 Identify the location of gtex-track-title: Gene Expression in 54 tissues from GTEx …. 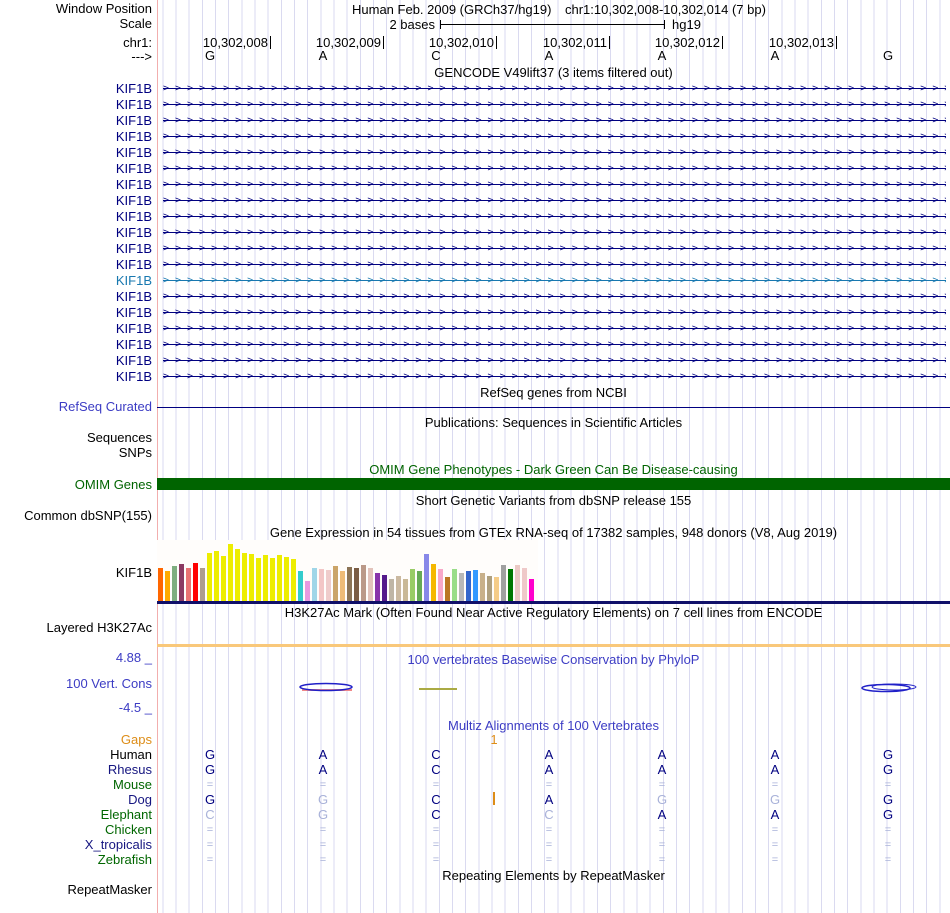
(553, 533).